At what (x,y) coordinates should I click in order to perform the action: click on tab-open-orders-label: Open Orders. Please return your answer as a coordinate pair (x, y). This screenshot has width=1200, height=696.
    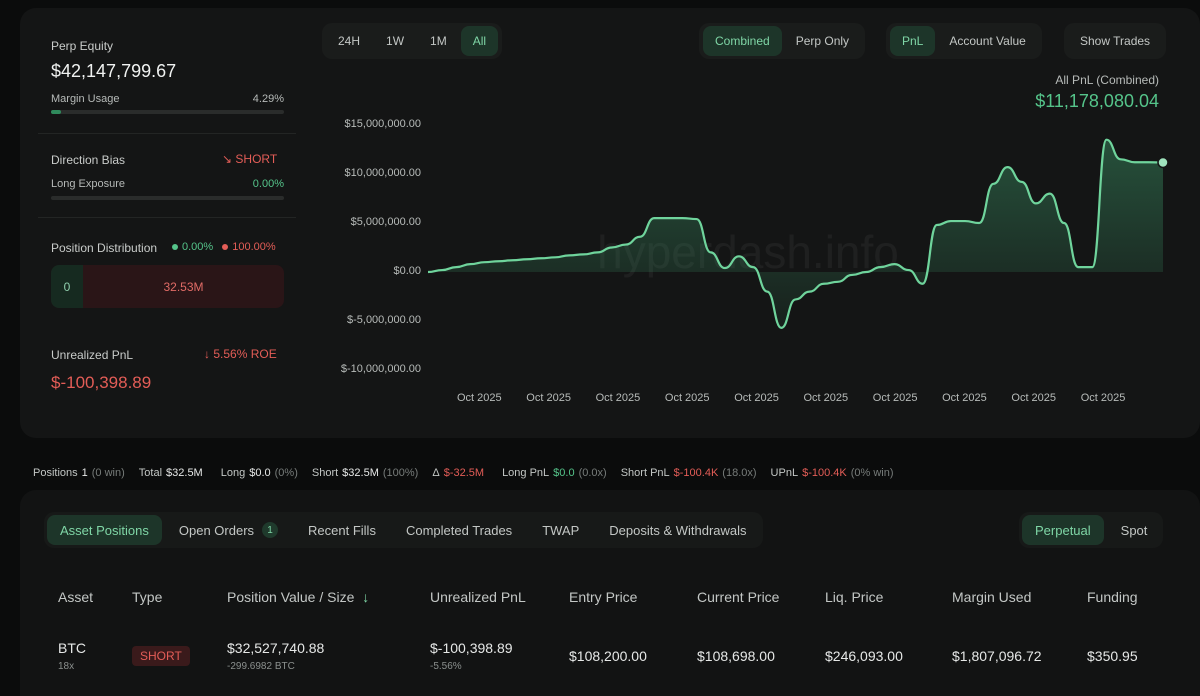
    Looking at the image, I should click on (216, 530).